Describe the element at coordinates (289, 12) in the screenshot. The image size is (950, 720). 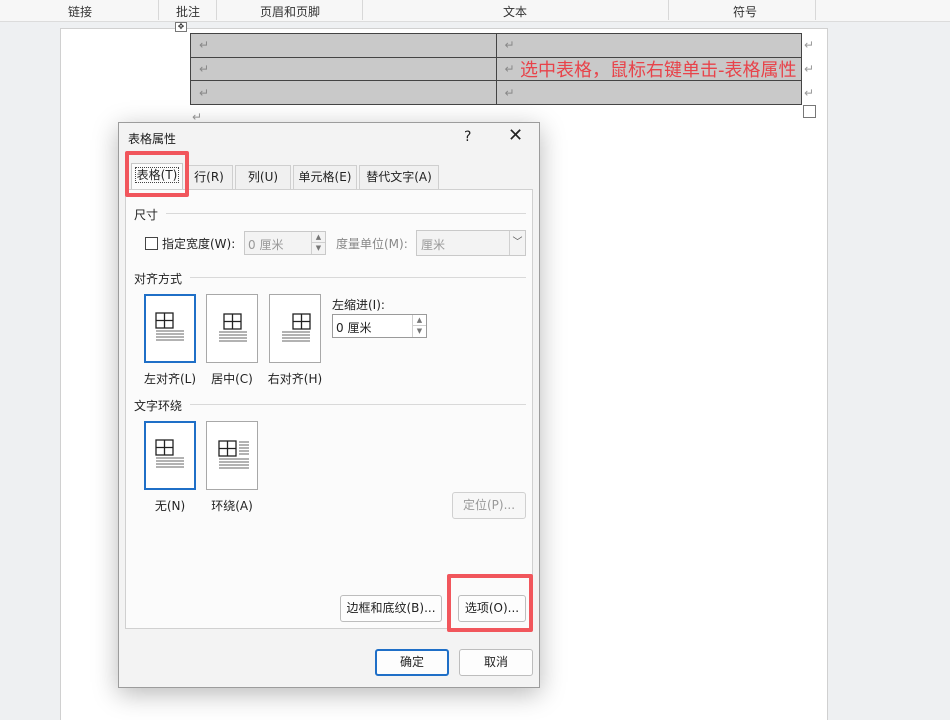
I see `ribbon-group-header-footer: 页眉和页脚` at that location.